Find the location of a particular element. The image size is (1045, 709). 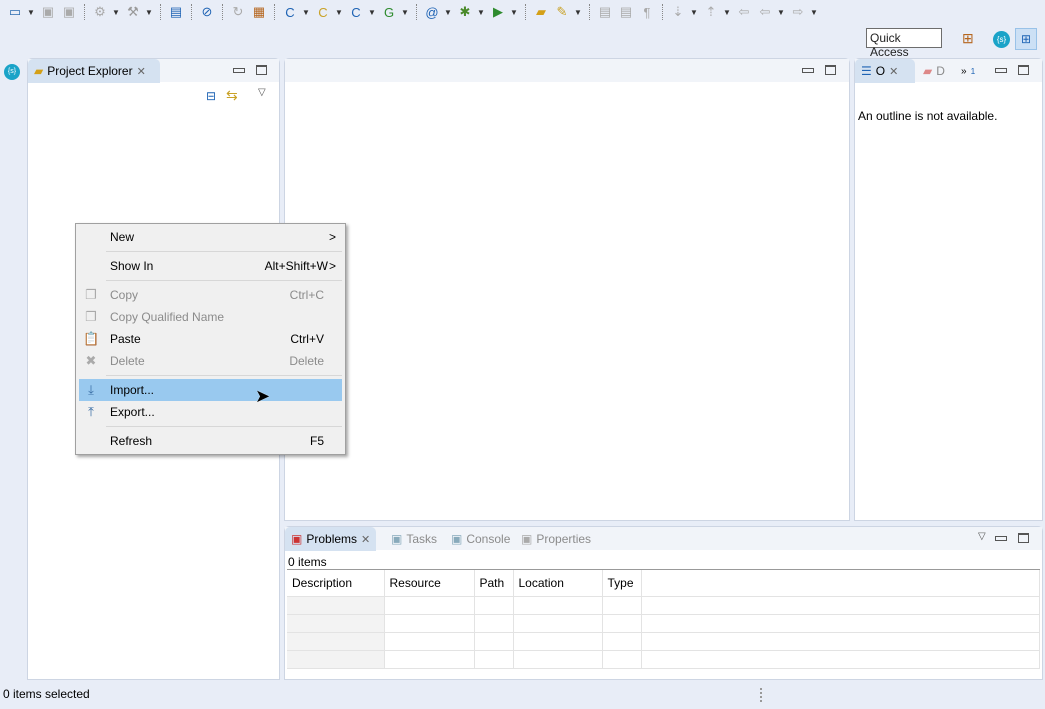

new-source-folder-icon: C is located at coordinates (323, 12).